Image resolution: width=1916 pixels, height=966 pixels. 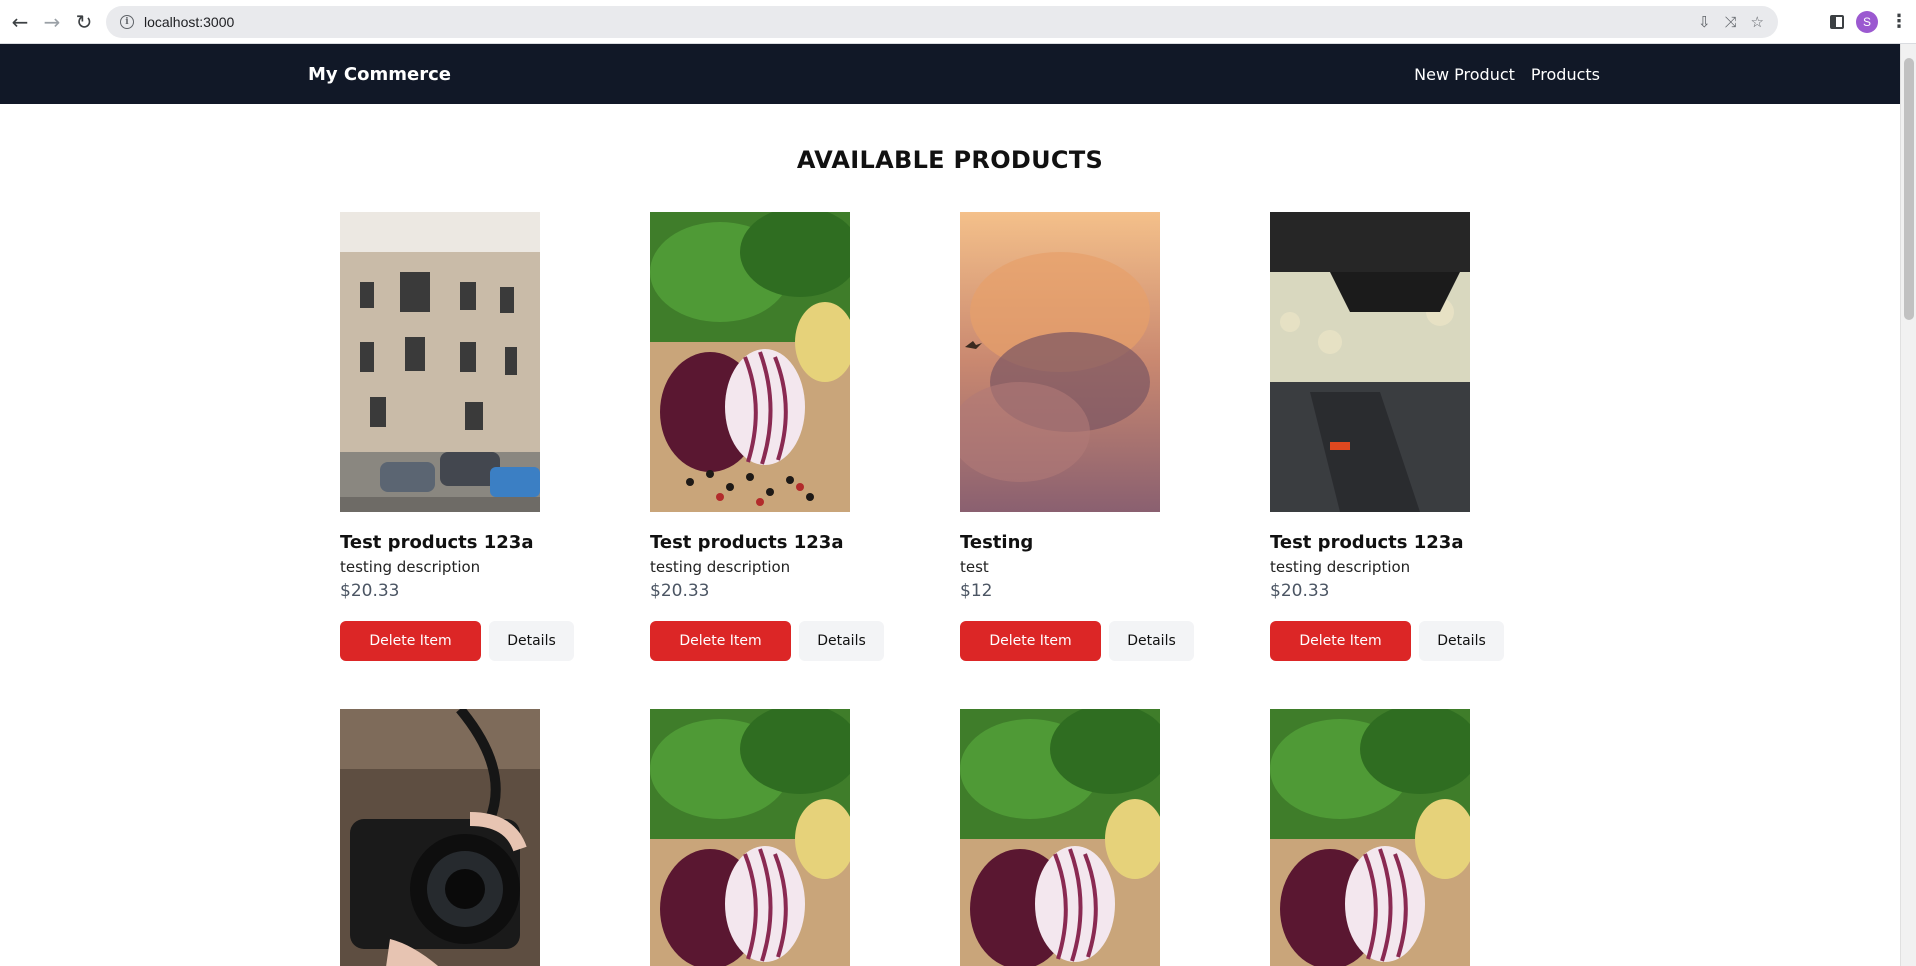 I want to click on reload-icon: ↻, so click(x=84, y=22).